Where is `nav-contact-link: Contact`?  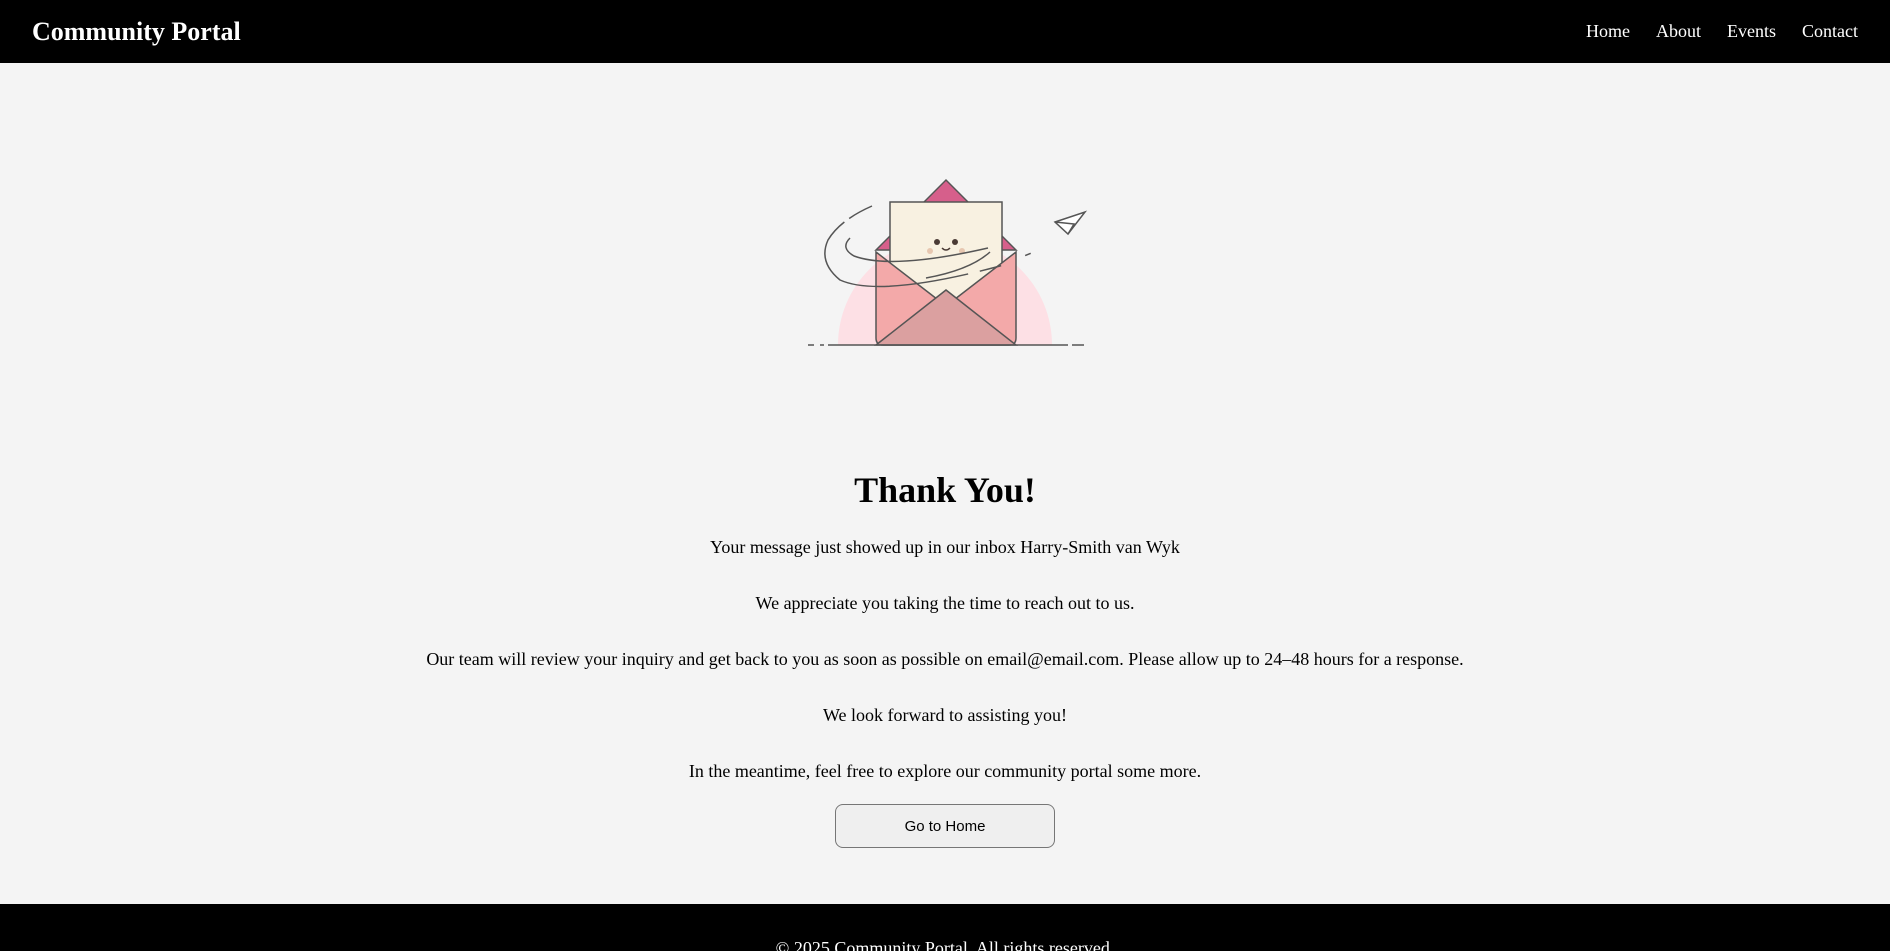 nav-contact-link: Contact is located at coordinates (1830, 31).